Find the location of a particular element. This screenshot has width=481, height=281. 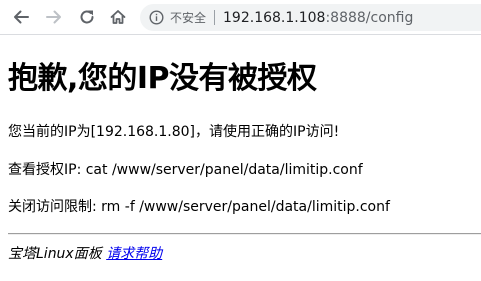

home-icon is located at coordinates (118, 17).